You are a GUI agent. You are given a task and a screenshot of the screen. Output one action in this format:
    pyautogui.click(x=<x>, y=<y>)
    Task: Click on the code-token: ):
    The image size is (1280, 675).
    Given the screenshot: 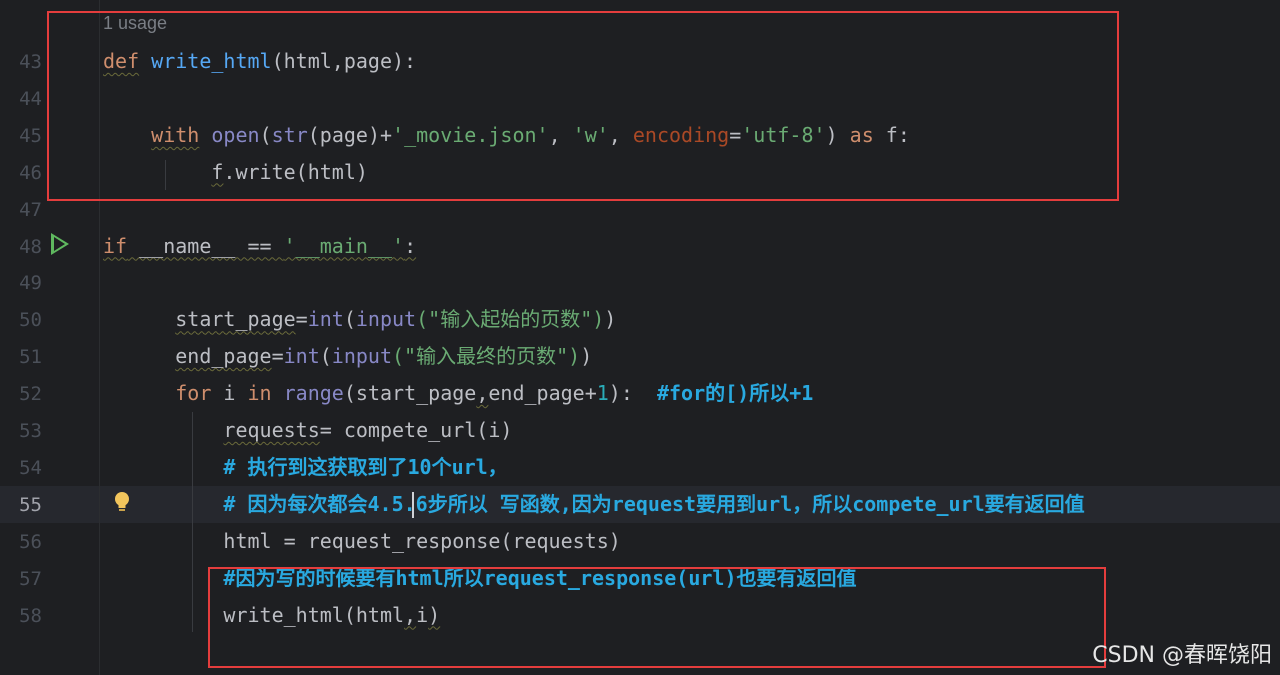 What is the action you would take?
    pyautogui.click(x=632, y=393)
    